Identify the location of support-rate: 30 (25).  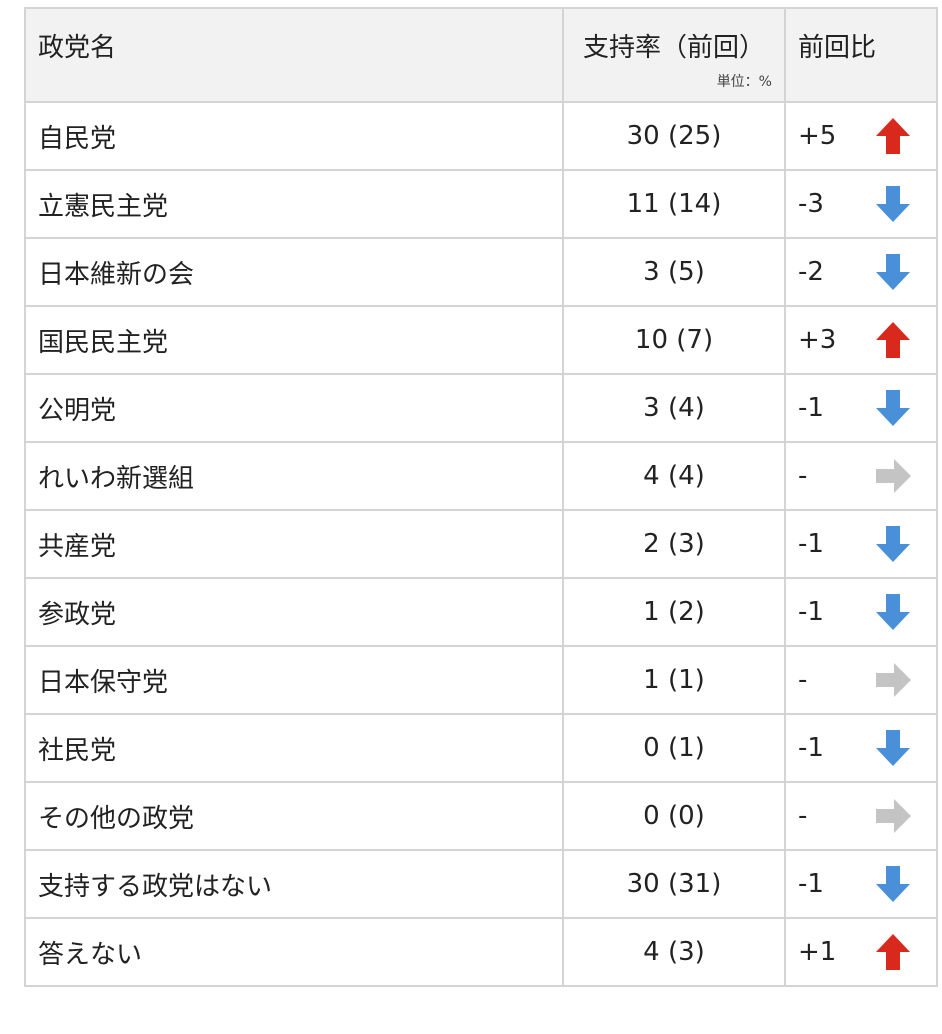
(674, 136).